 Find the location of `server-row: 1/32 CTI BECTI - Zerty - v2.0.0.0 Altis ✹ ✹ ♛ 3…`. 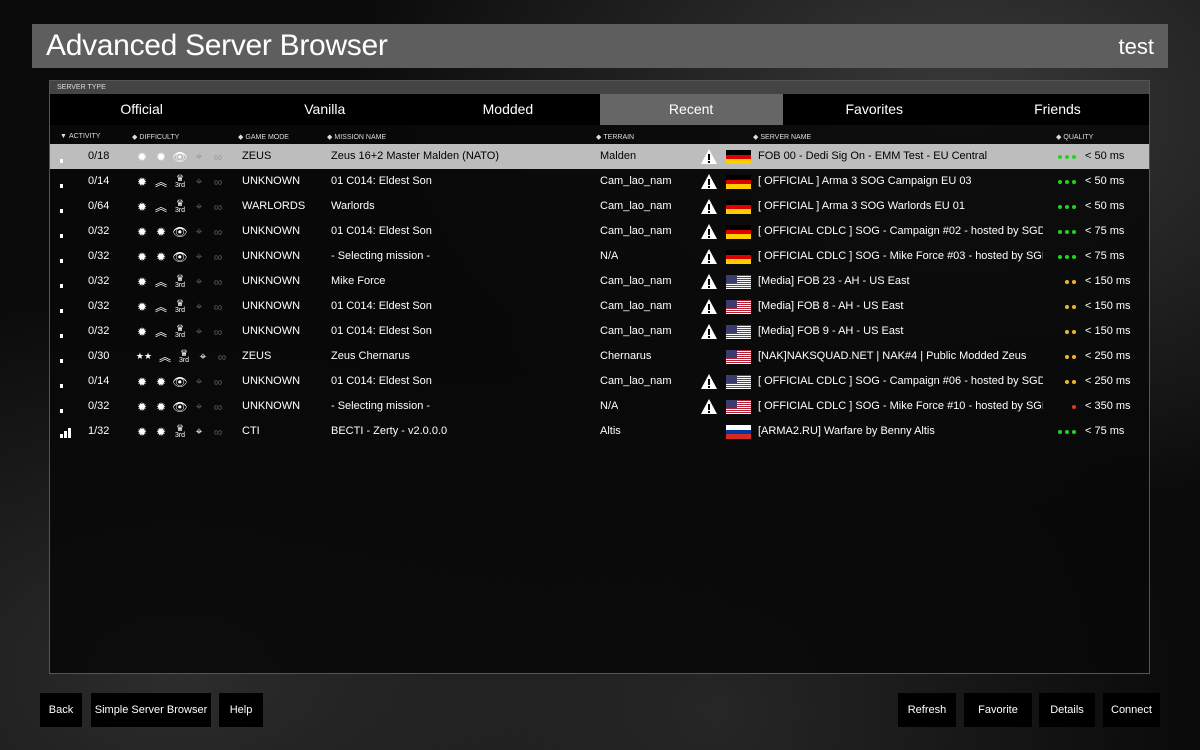

server-row: 1/32 CTI BECTI - Zerty - v2.0.0.0 Altis ✹ ✹ ♛ 3… is located at coordinates (599, 431).